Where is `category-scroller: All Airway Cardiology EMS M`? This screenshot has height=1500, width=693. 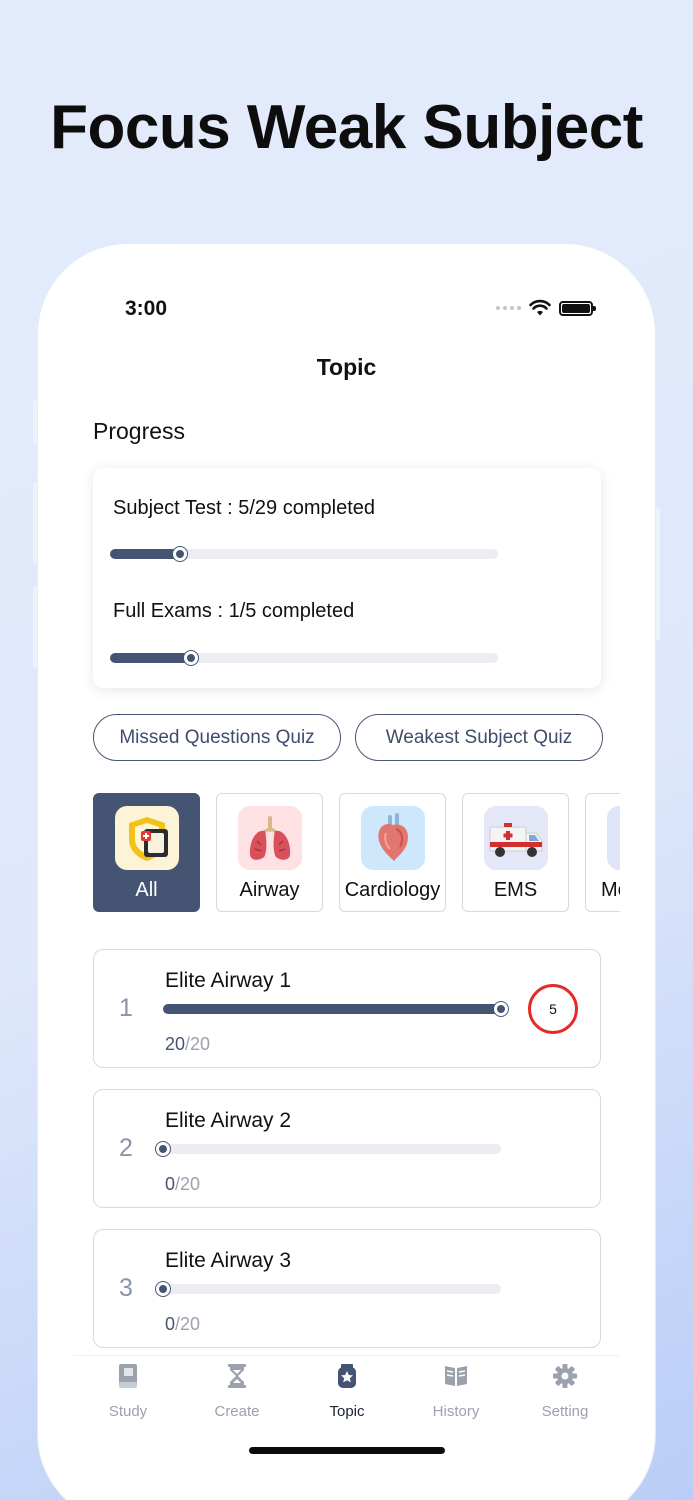 category-scroller: All Airway Cardiology EMS M is located at coordinates (356, 853).